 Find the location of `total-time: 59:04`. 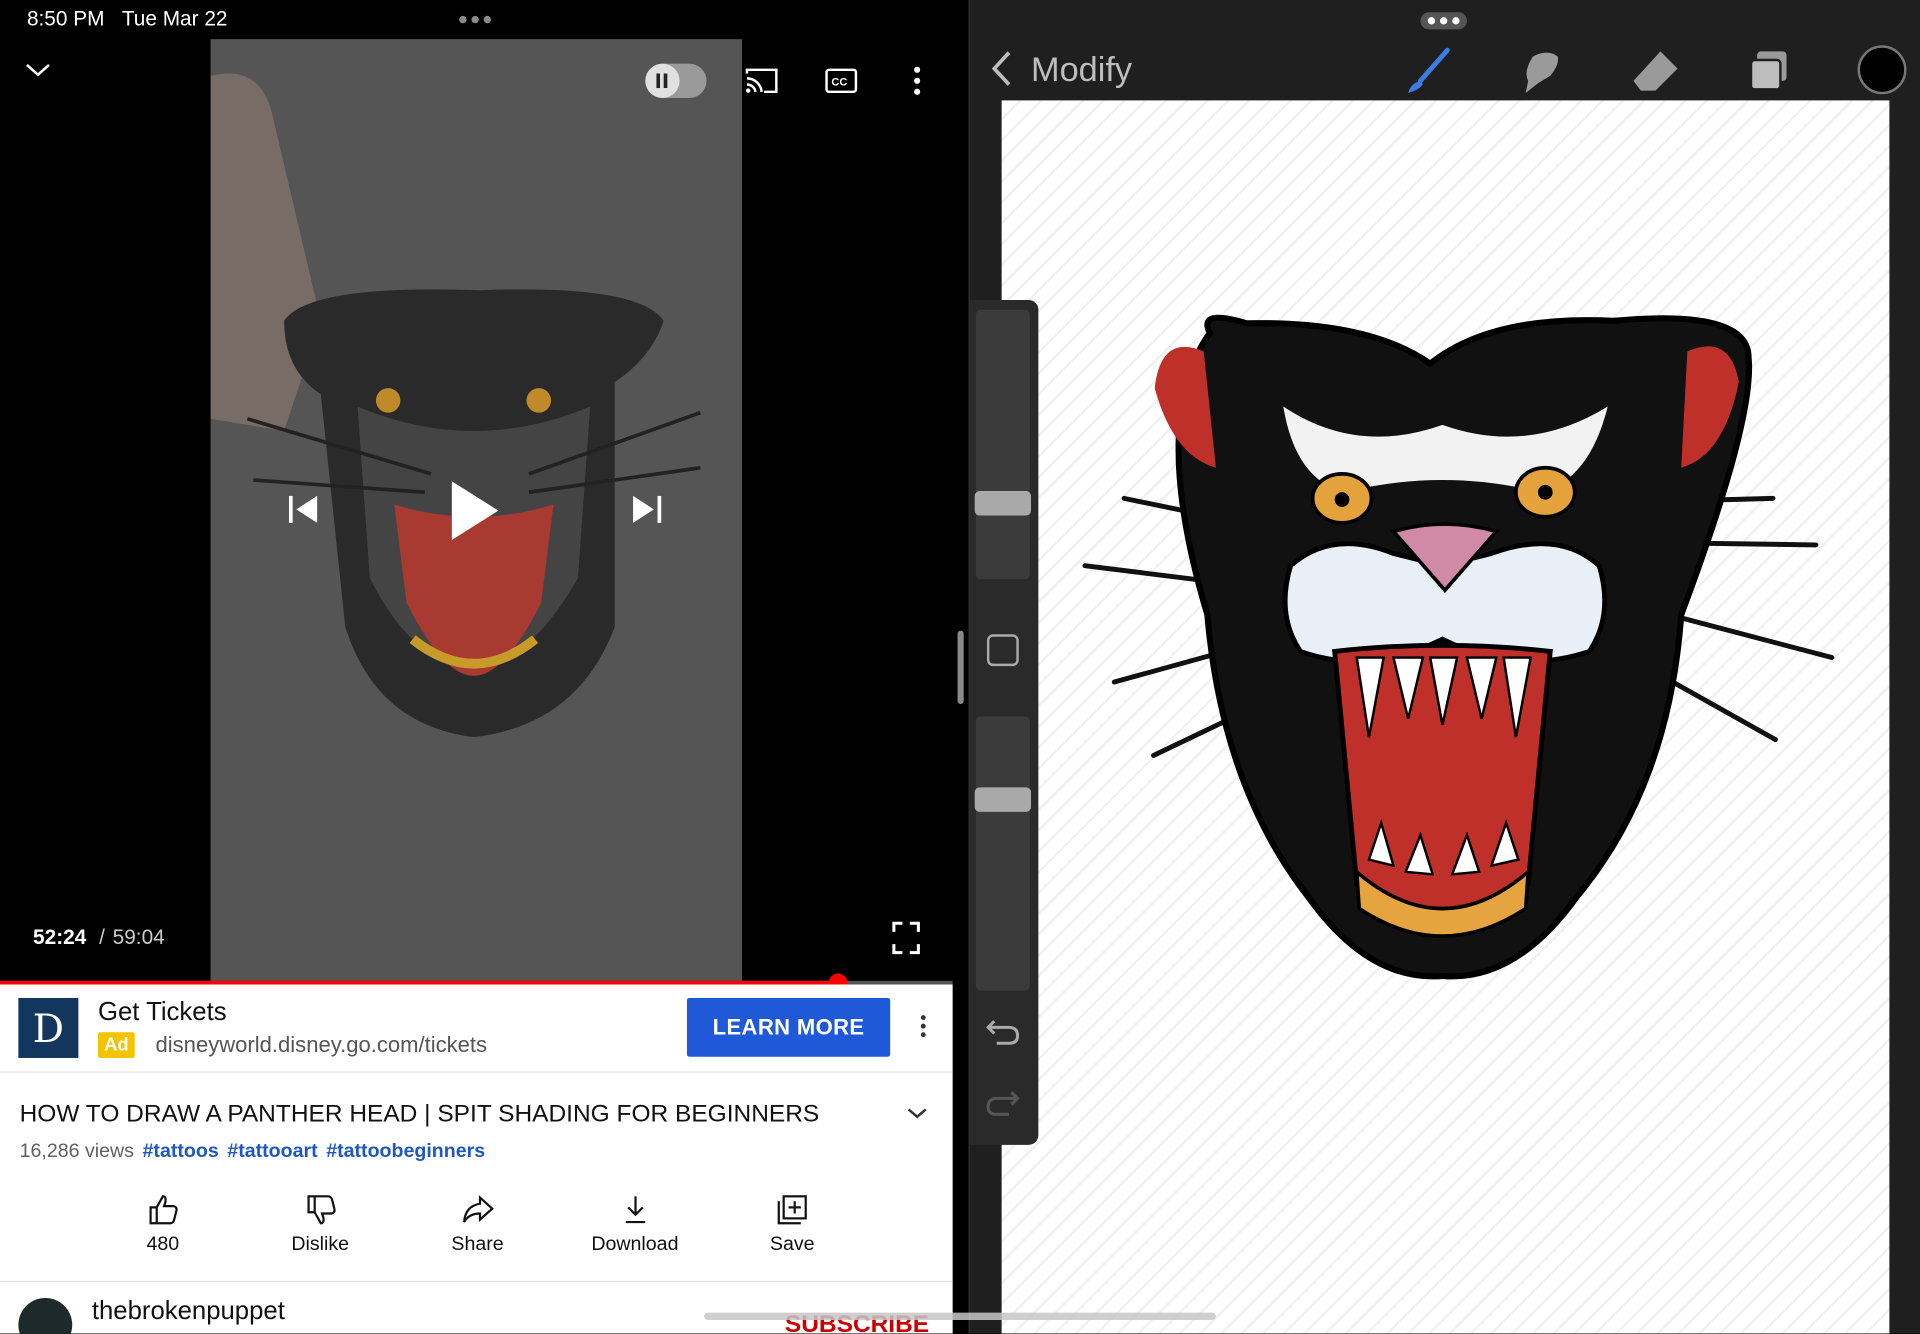

total-time: 59:04 is located at coordinates (138, 937).